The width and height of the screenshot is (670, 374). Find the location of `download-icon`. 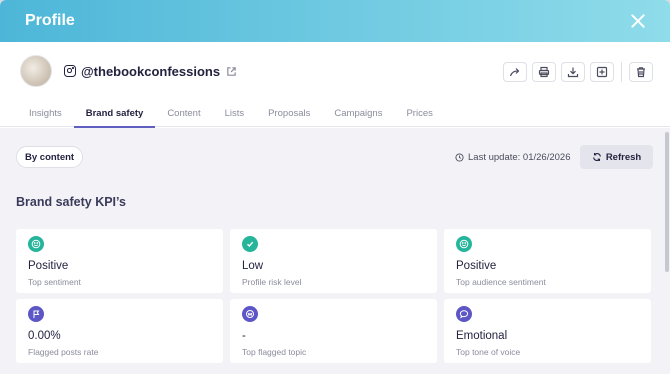

download-icon is located at coordinates (573, 72).